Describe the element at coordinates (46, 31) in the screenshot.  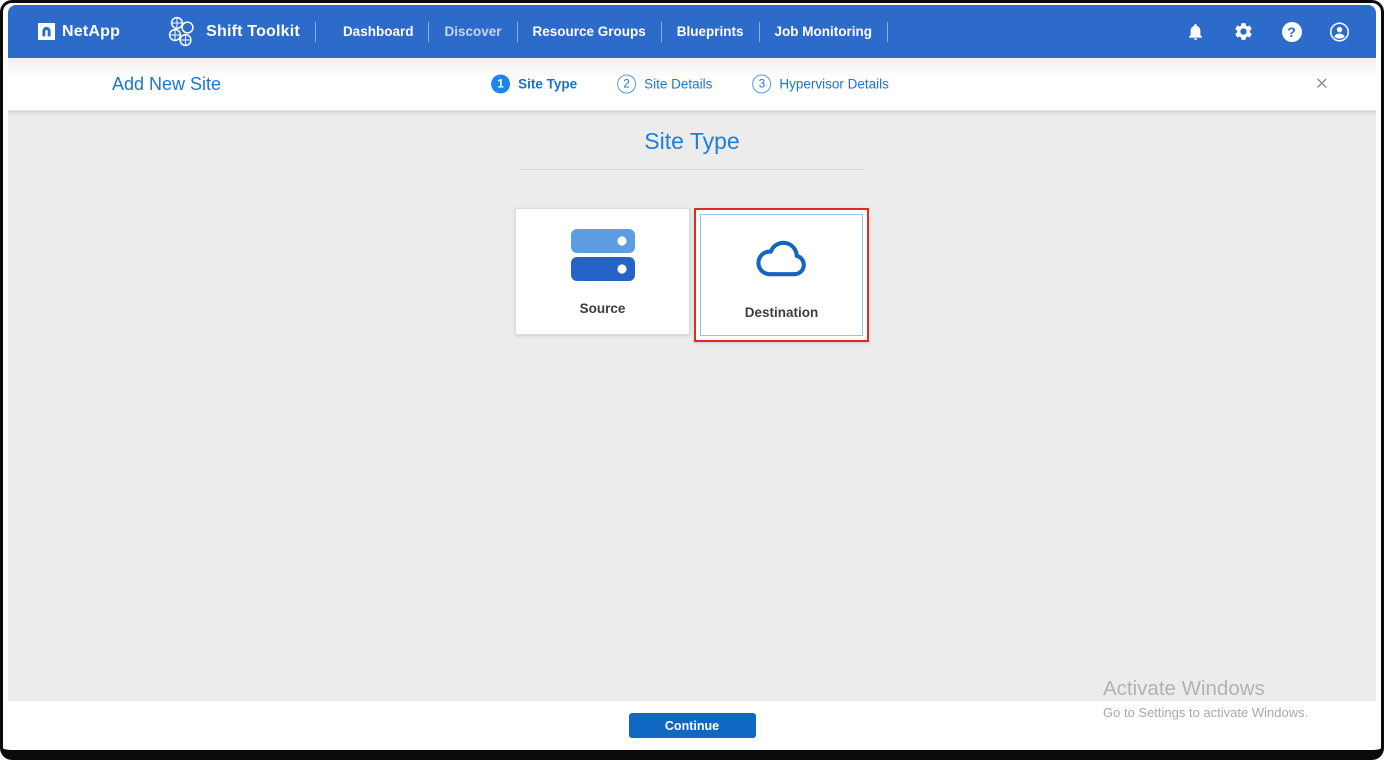
I see `netapp-logo-icon` at that location.